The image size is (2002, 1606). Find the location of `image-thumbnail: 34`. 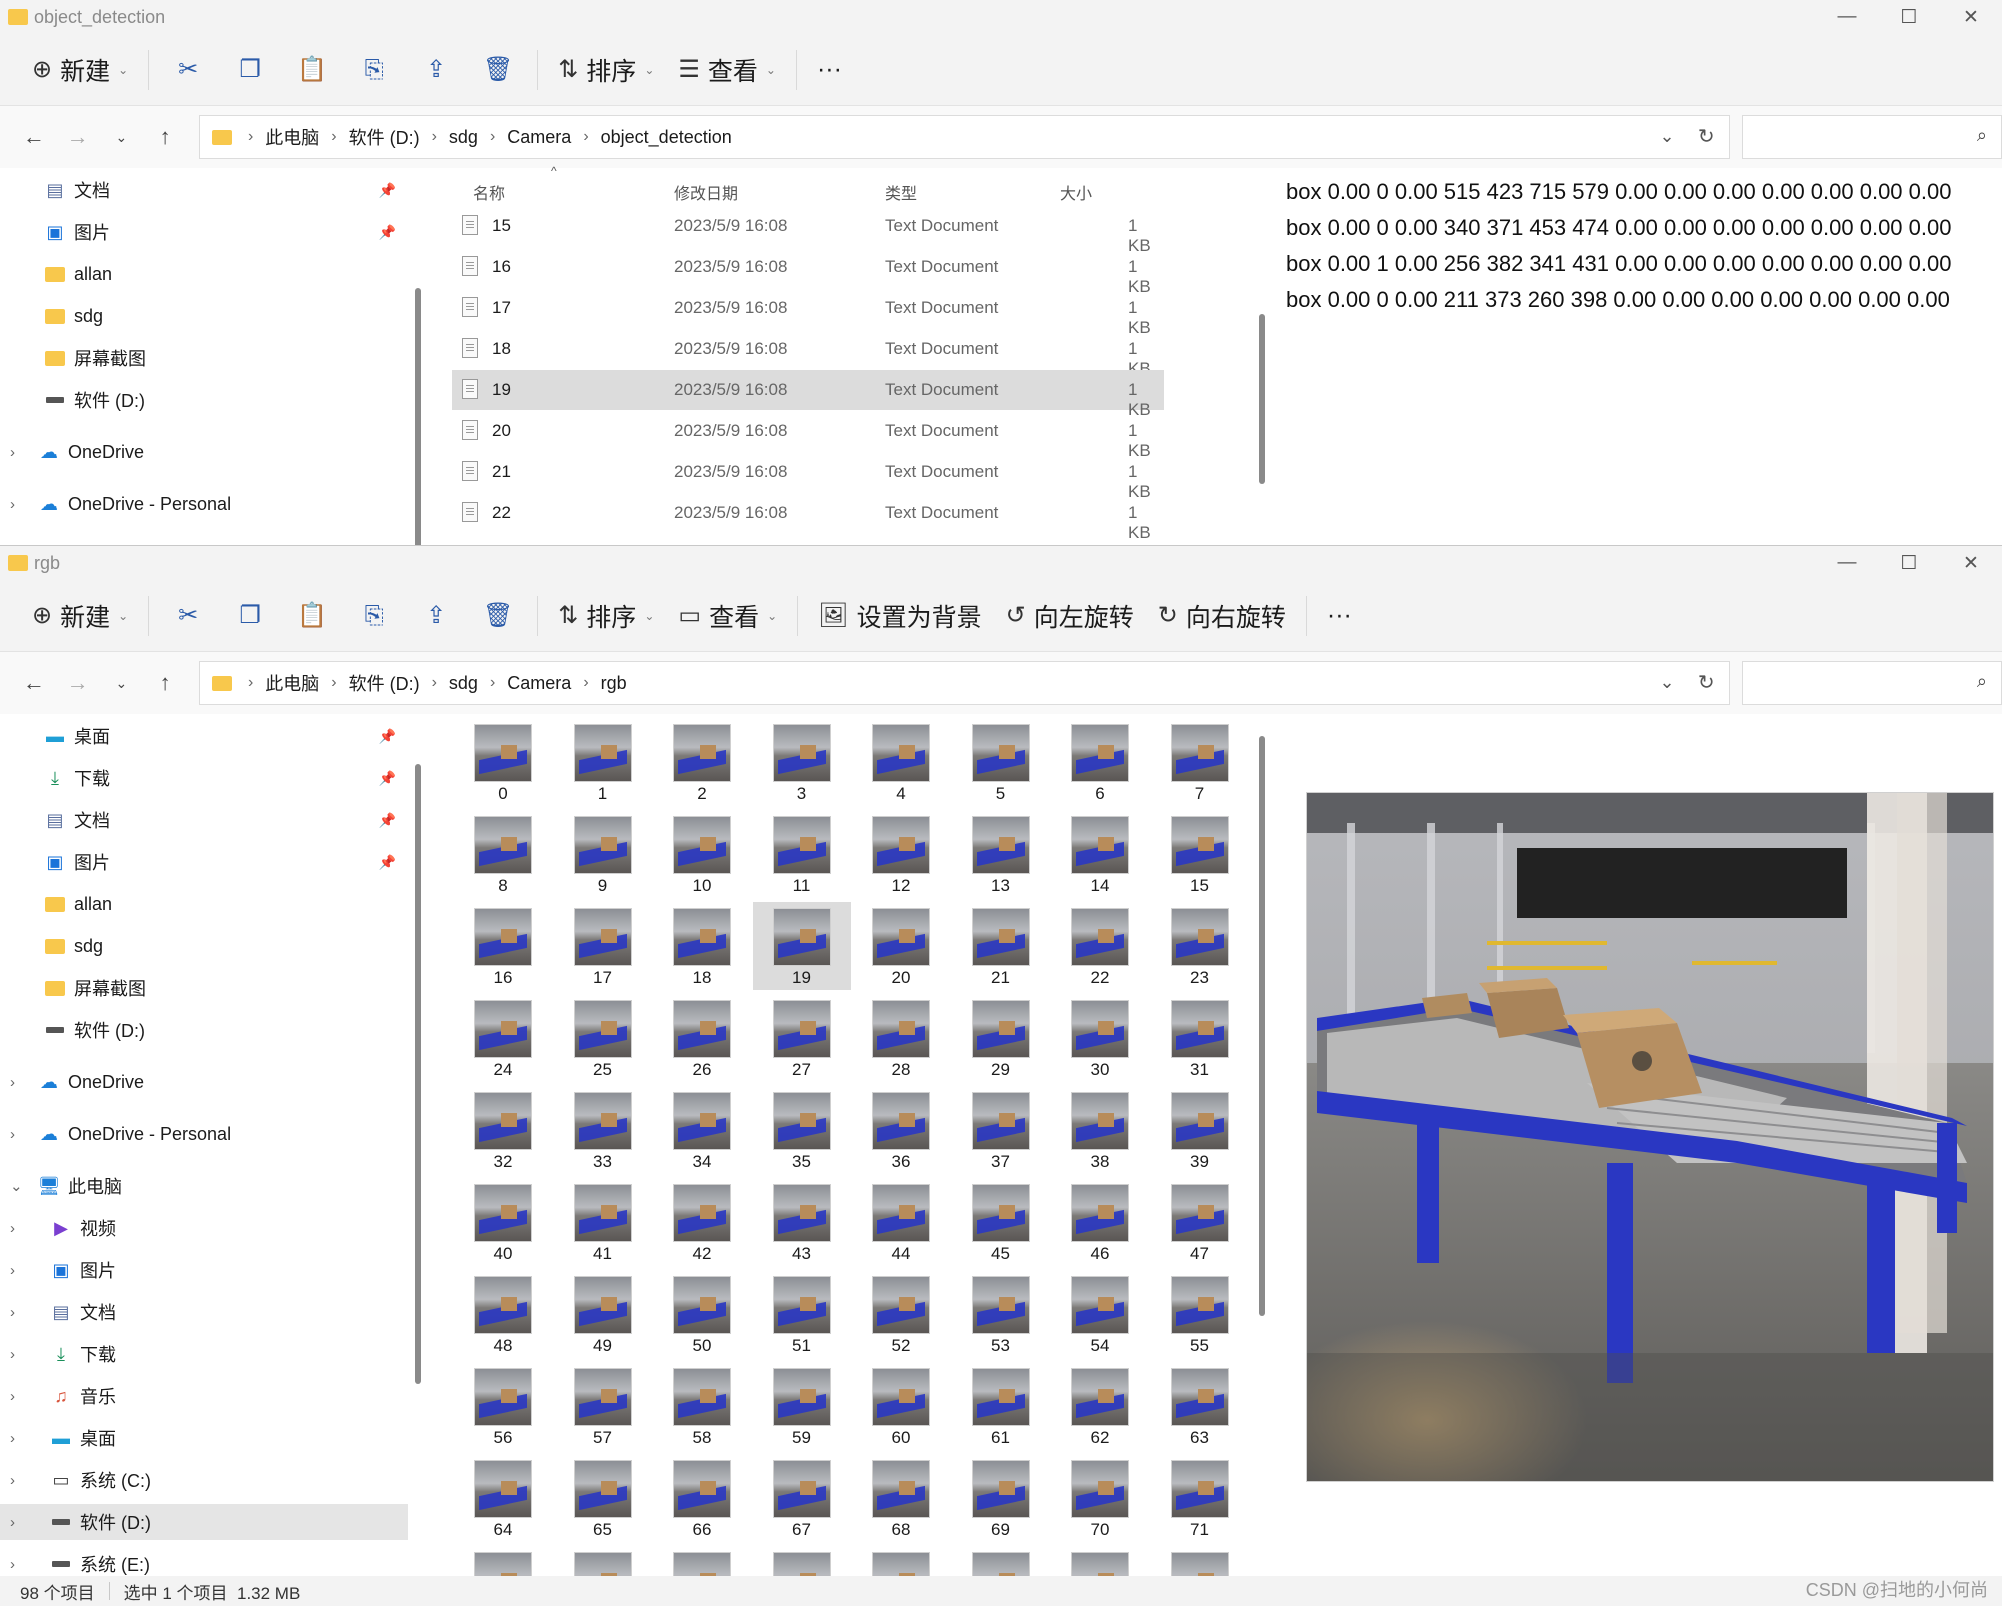

image-thumbnail: 34 is located at coordinates (702, 1130).